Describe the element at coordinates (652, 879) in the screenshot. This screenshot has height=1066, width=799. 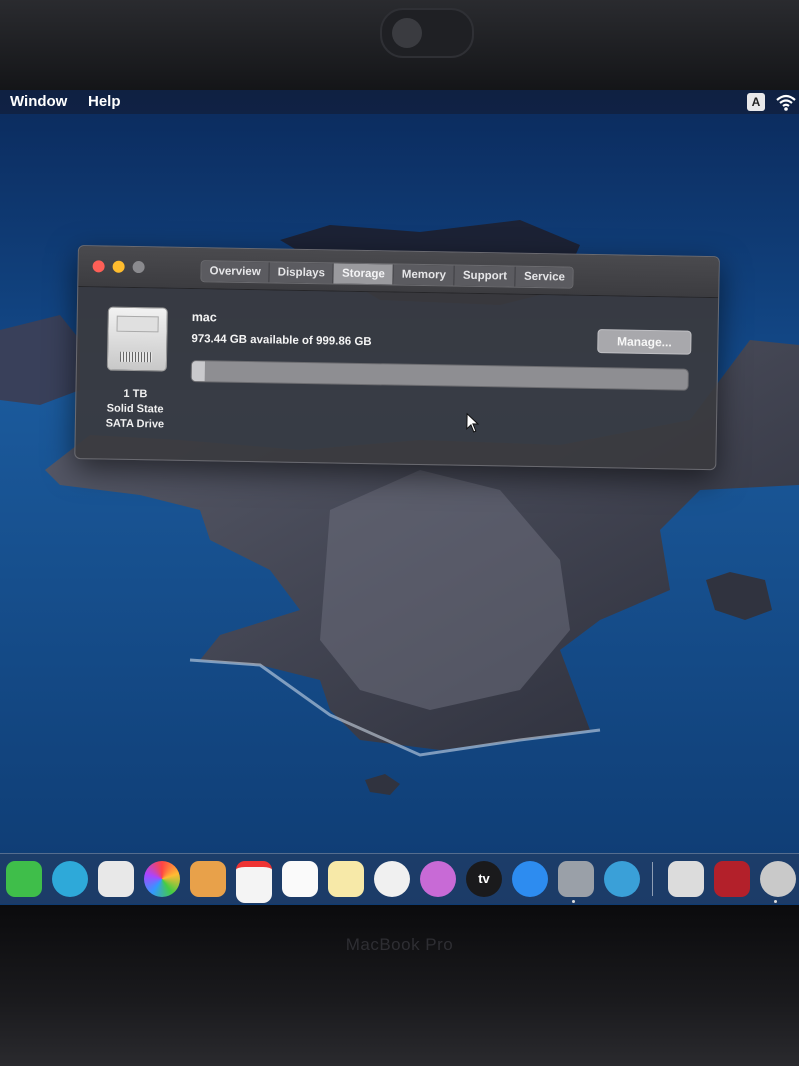
I see `dock-separator` at that location.